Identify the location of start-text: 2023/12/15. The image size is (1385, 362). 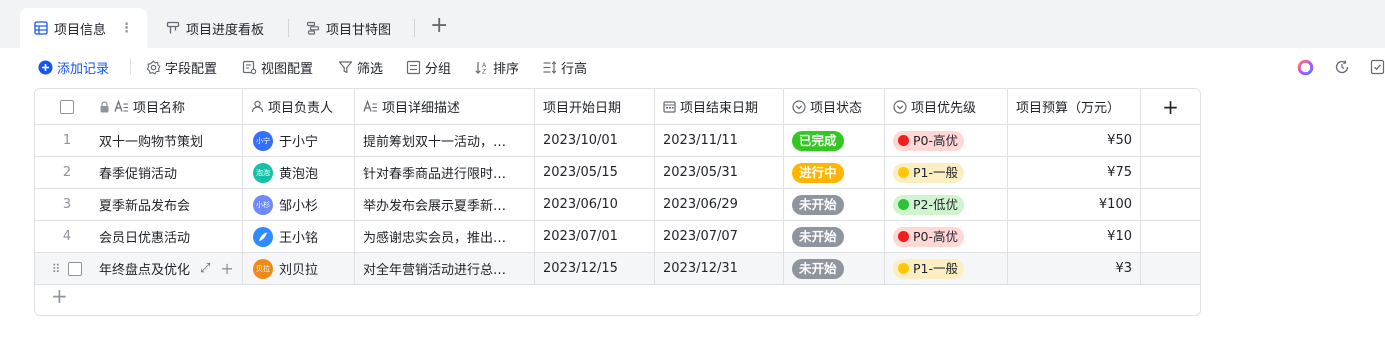
(580, 268).